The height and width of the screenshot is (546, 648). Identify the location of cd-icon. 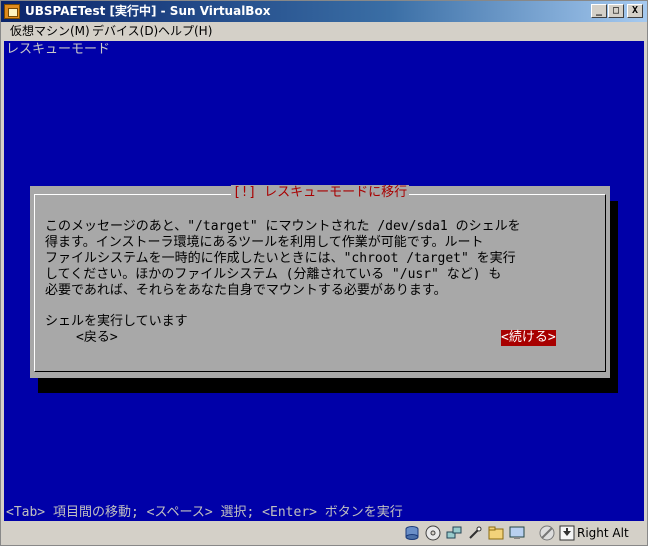
(433, 533).